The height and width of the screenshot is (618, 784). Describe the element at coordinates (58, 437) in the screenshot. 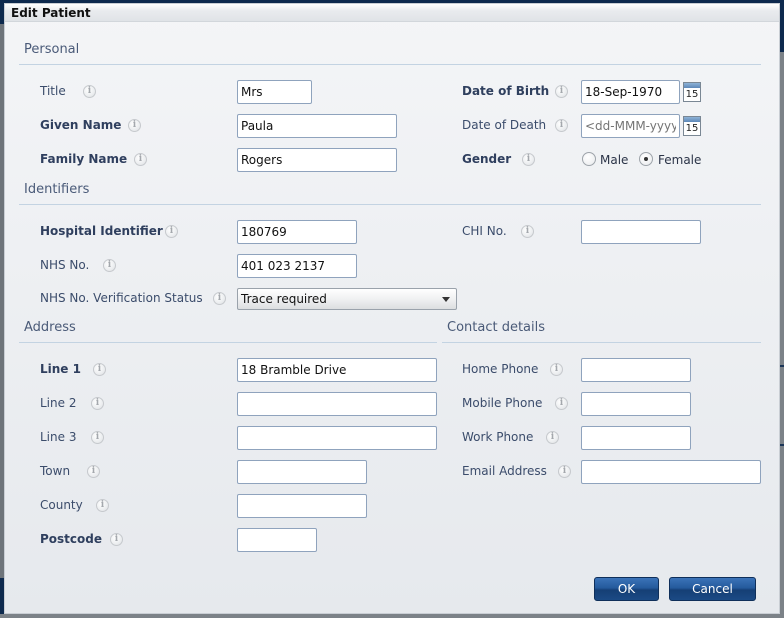

I see `line3-label: Line 3` at that location.